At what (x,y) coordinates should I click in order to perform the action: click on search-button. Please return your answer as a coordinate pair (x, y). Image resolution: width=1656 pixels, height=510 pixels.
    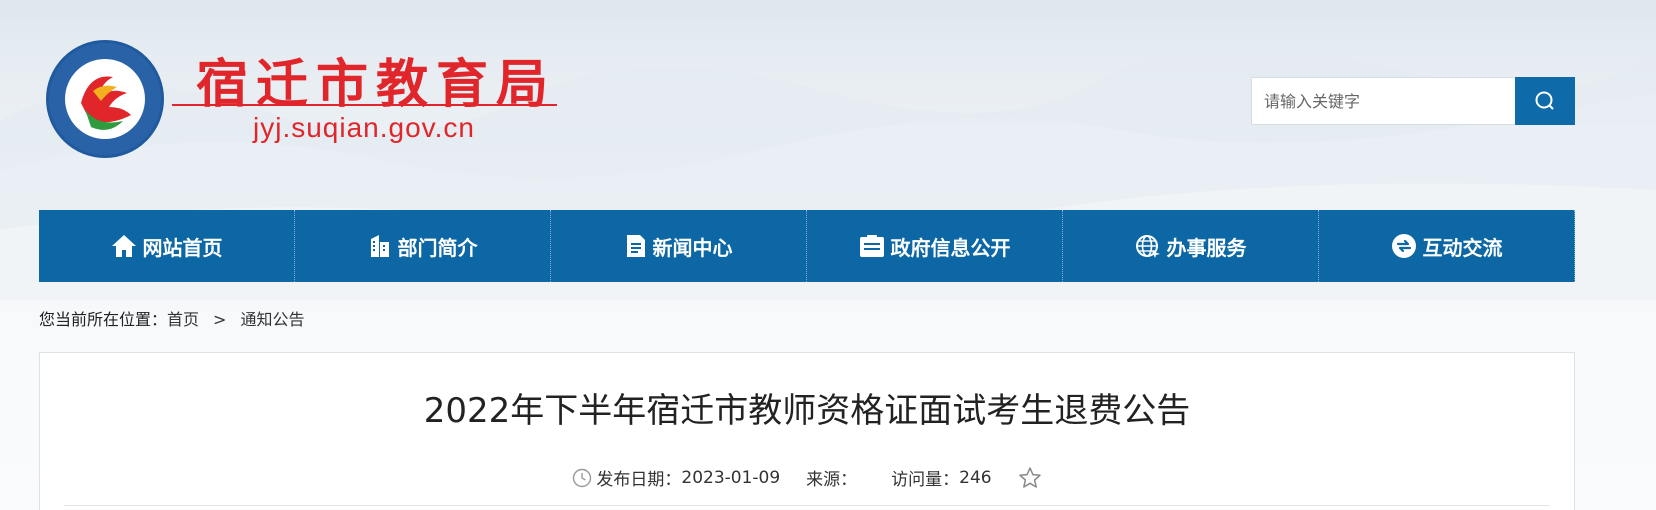
    Looking at the image, I should click on (1545, 101).